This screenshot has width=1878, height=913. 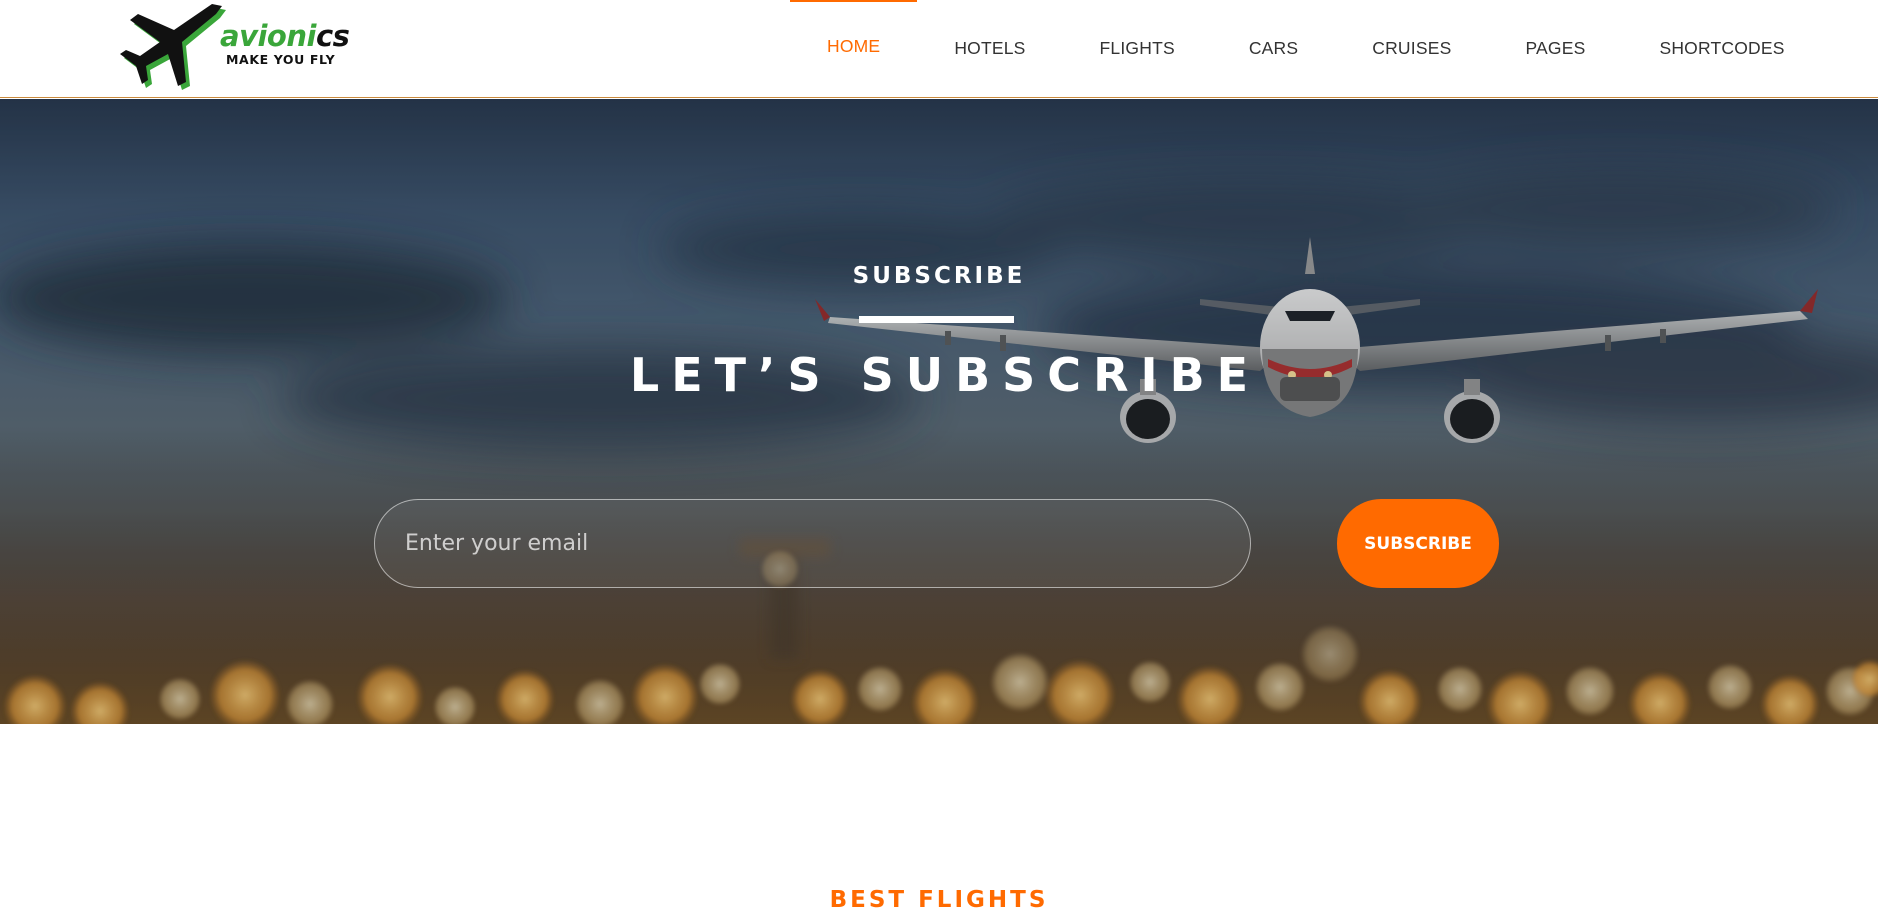 What do you see at coordinates (939, 276) in the screenshot?
I see `section-eyebrow: SUBSCRIBE` at bounding box center [939, 276].